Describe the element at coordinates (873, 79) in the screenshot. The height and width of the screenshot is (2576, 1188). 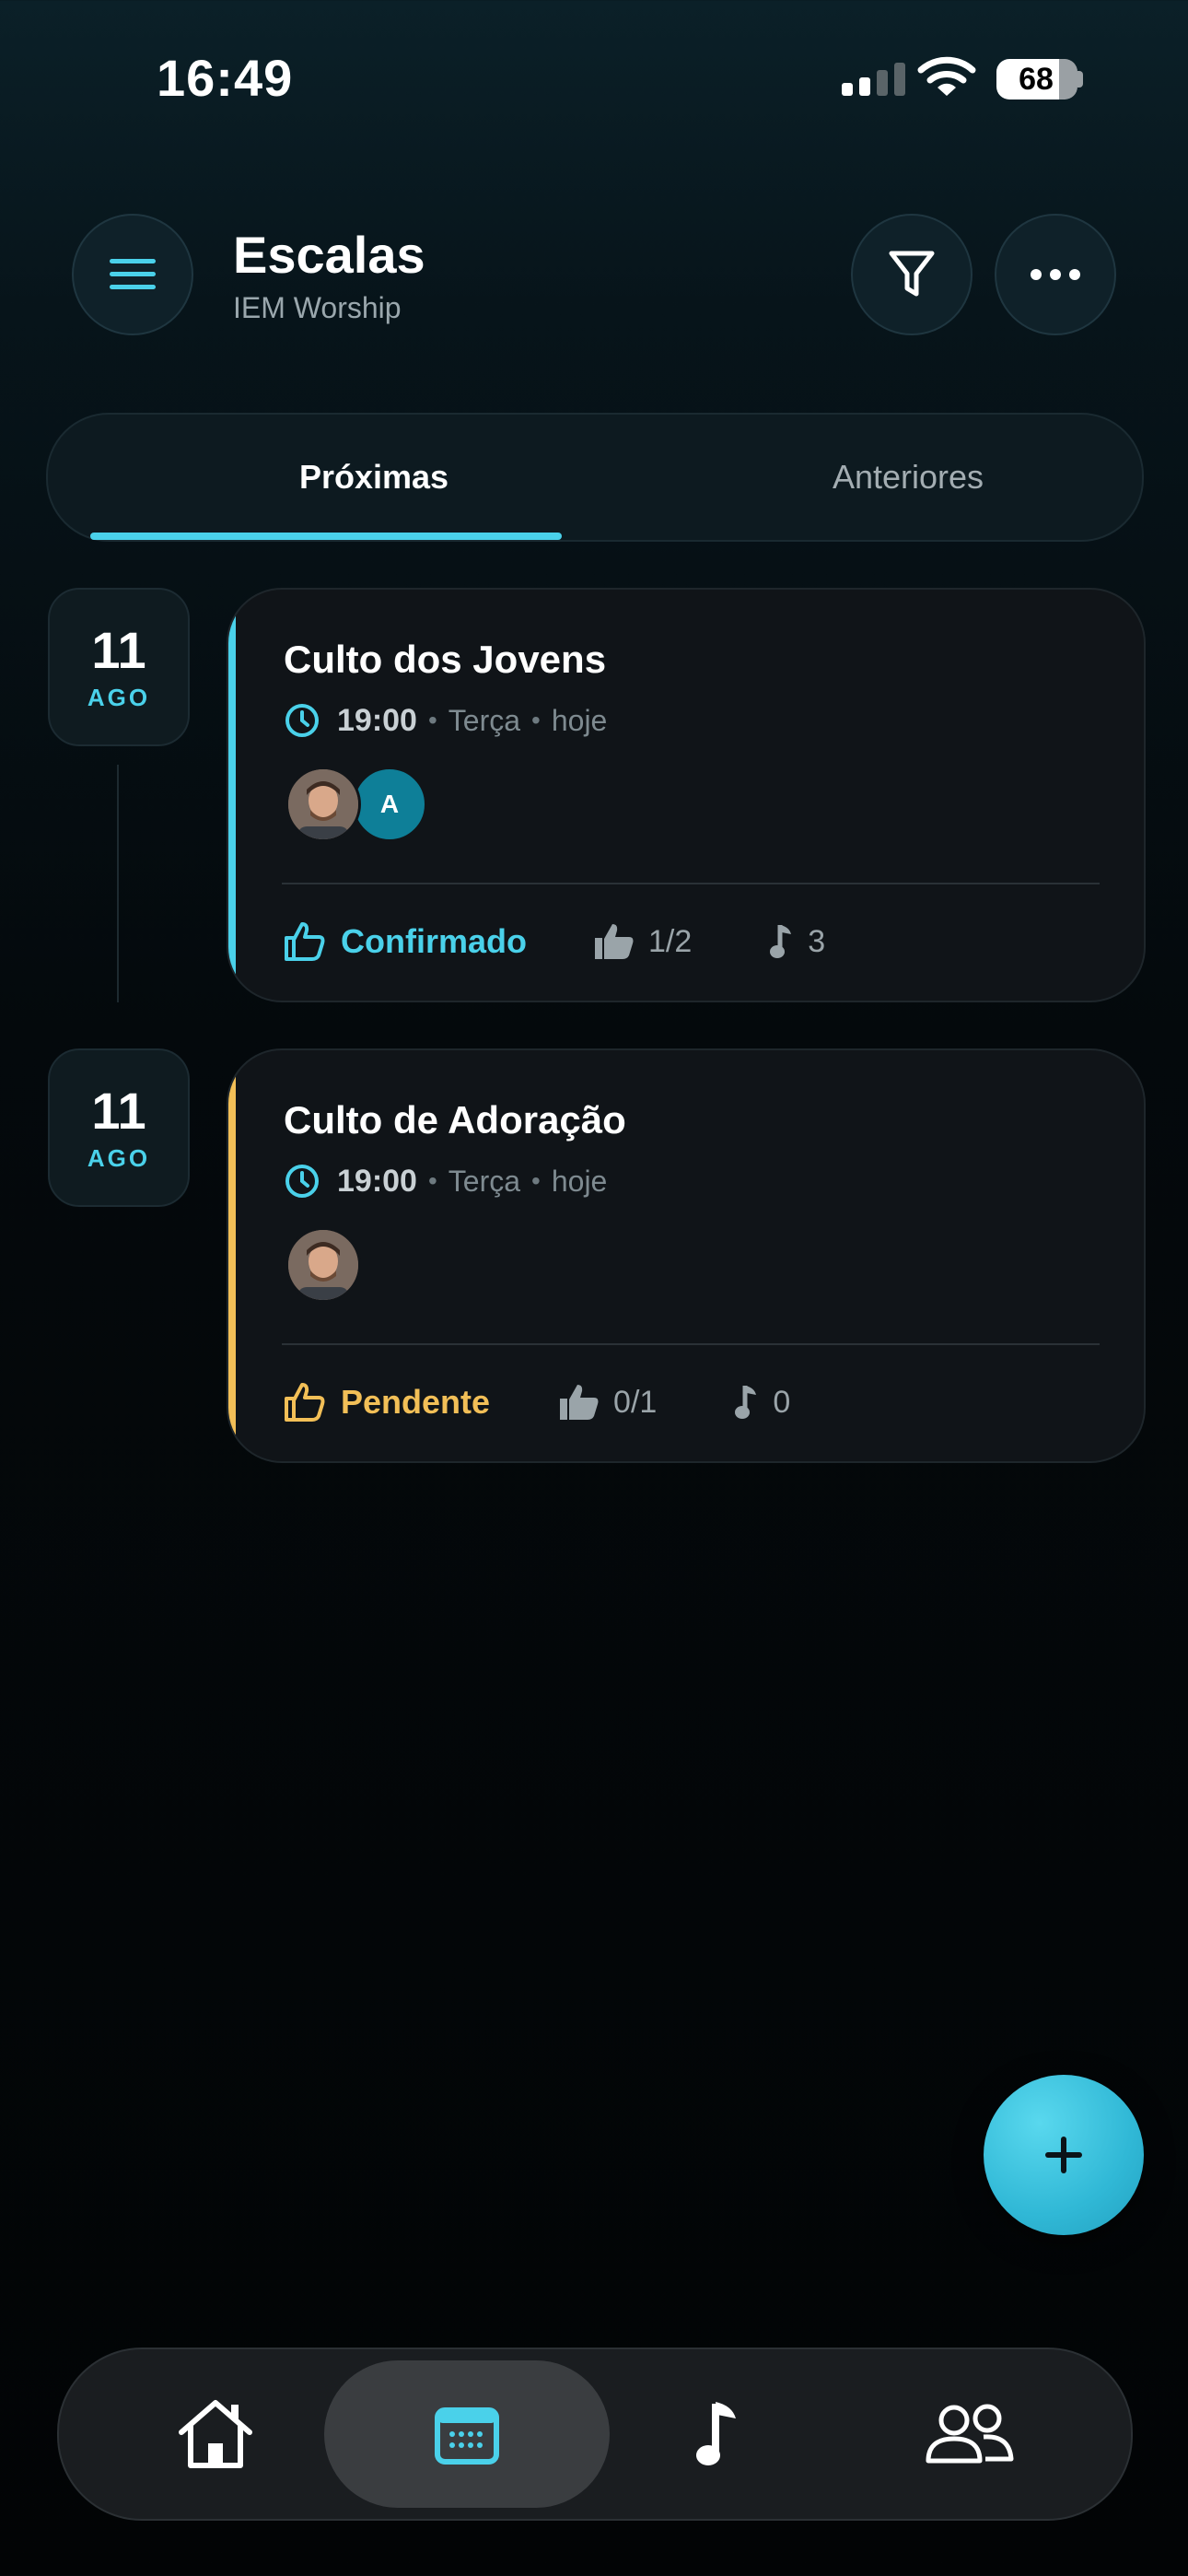
I see `signal-icon` at that location.